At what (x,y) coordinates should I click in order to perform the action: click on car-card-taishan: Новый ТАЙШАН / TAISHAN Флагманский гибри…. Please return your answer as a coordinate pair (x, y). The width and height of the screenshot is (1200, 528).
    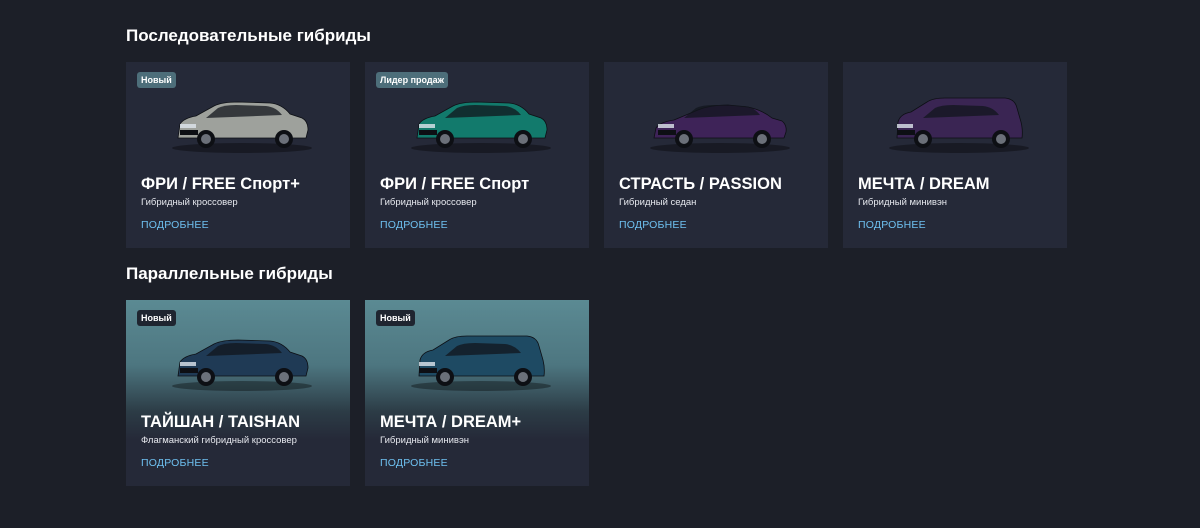
    Looking at the image, I should click on (238, 393).